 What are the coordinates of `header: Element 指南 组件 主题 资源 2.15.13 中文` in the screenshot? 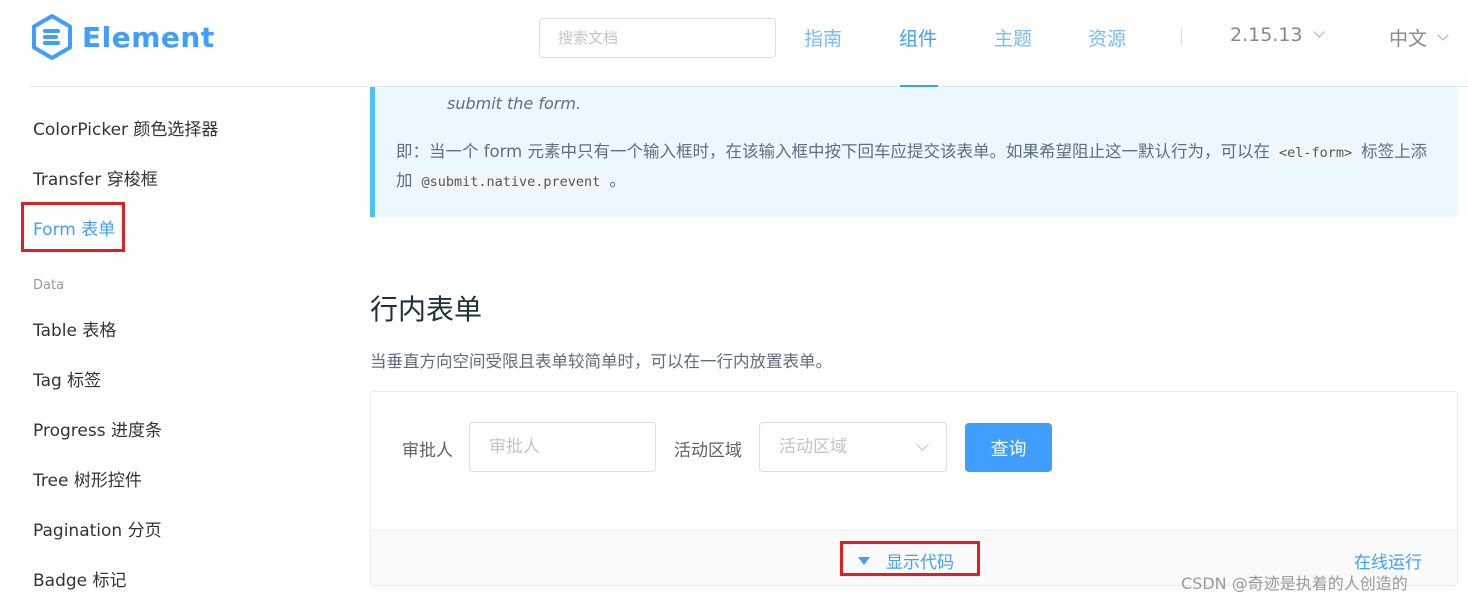 It's located at (734, 39).